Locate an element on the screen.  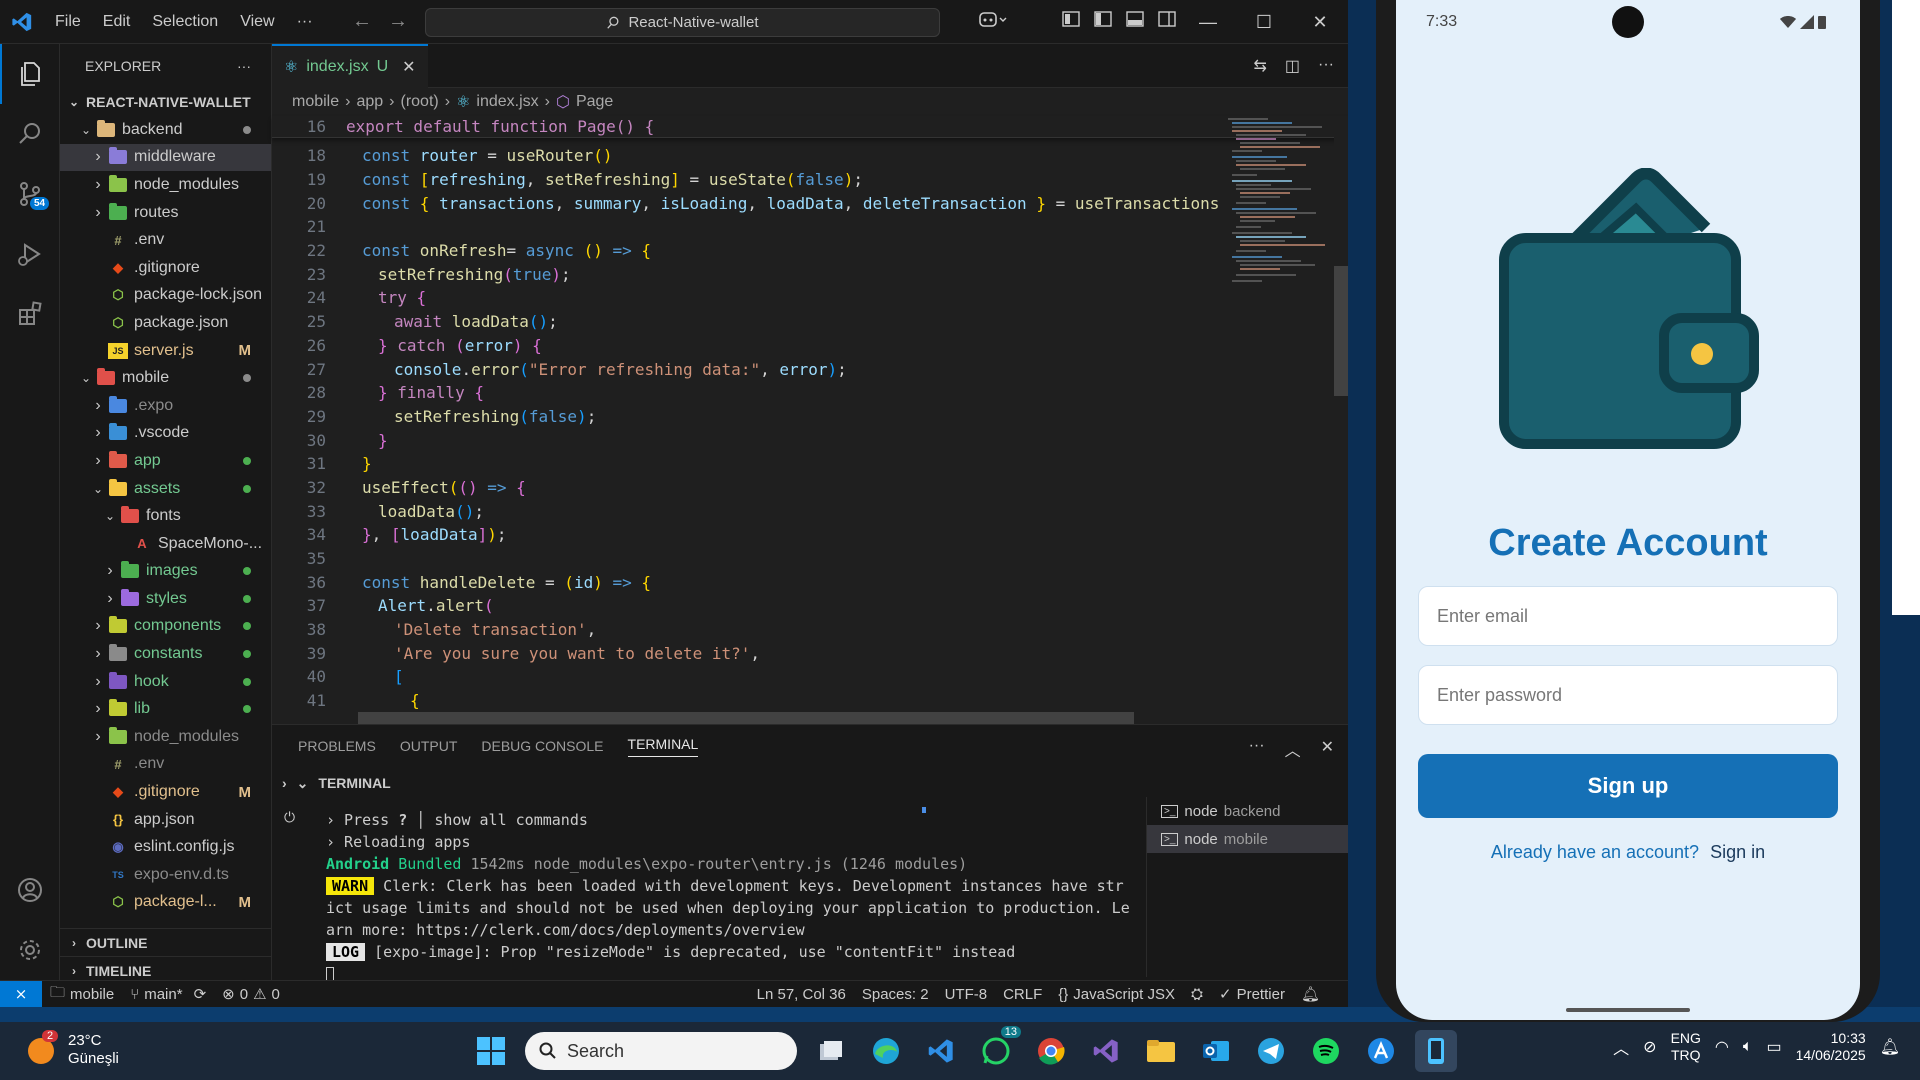
terminal-instance-mobile: >_ node mobile is located at coordinates (1247, 839).